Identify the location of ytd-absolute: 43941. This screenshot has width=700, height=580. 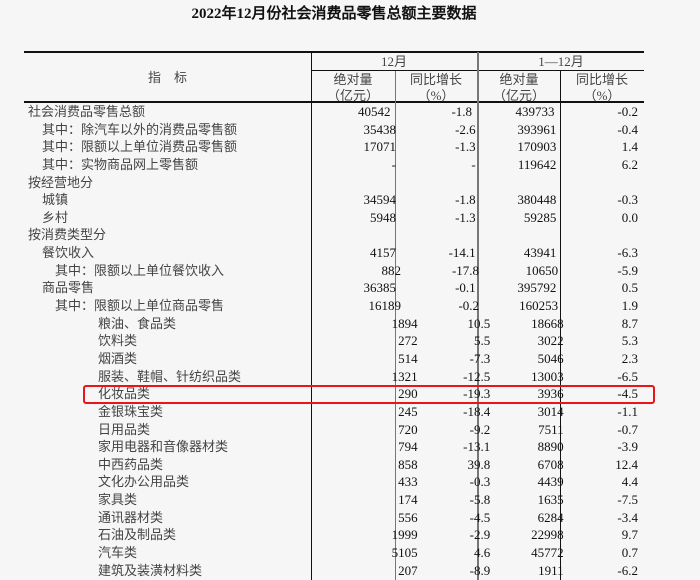
(540, 253).